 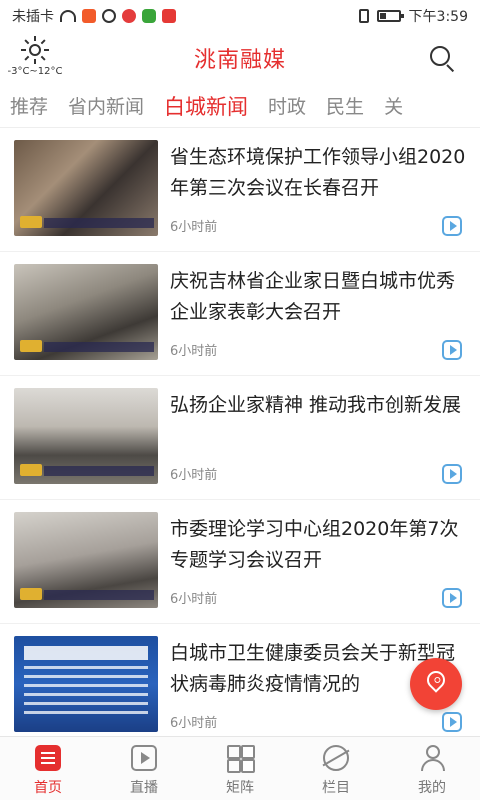 I want to click on nav-mine: 我的, so click(x=432, y=768).